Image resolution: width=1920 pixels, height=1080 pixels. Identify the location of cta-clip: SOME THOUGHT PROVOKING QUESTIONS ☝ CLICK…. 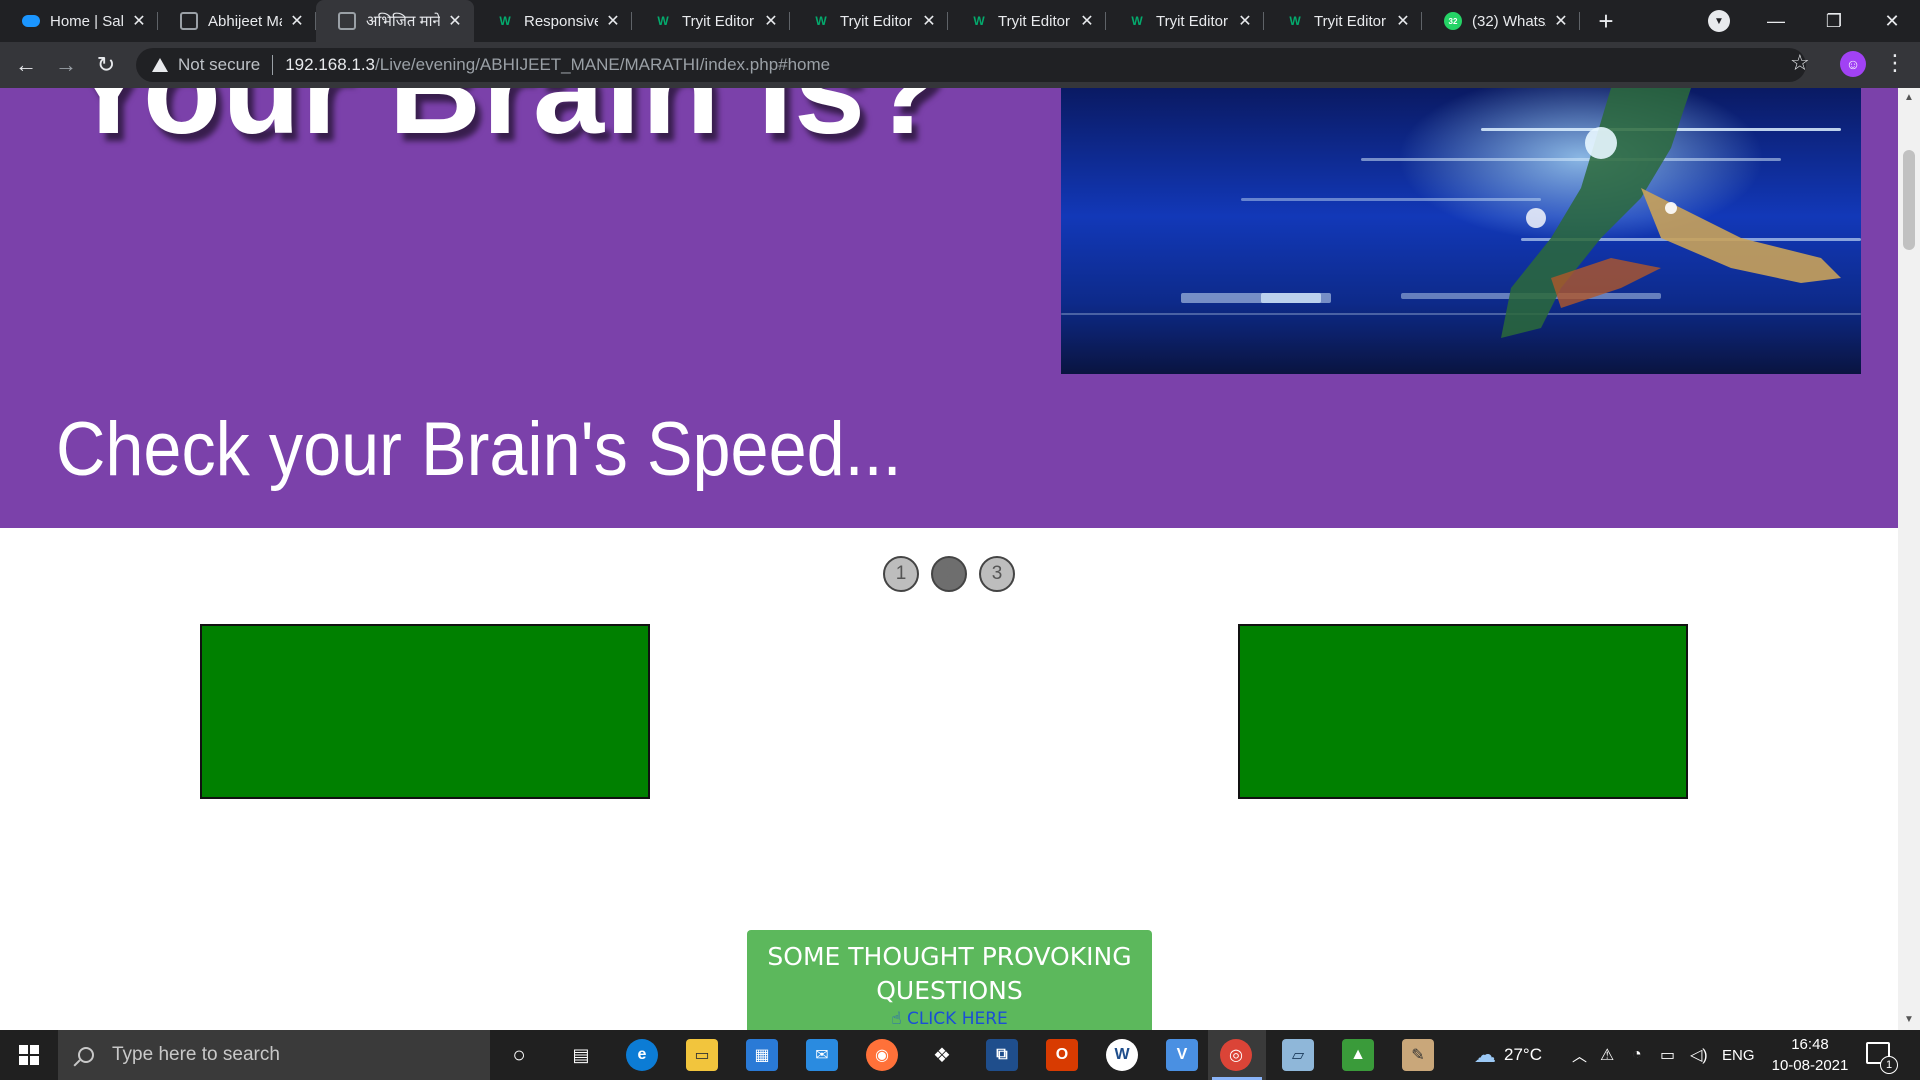
(949, 980).